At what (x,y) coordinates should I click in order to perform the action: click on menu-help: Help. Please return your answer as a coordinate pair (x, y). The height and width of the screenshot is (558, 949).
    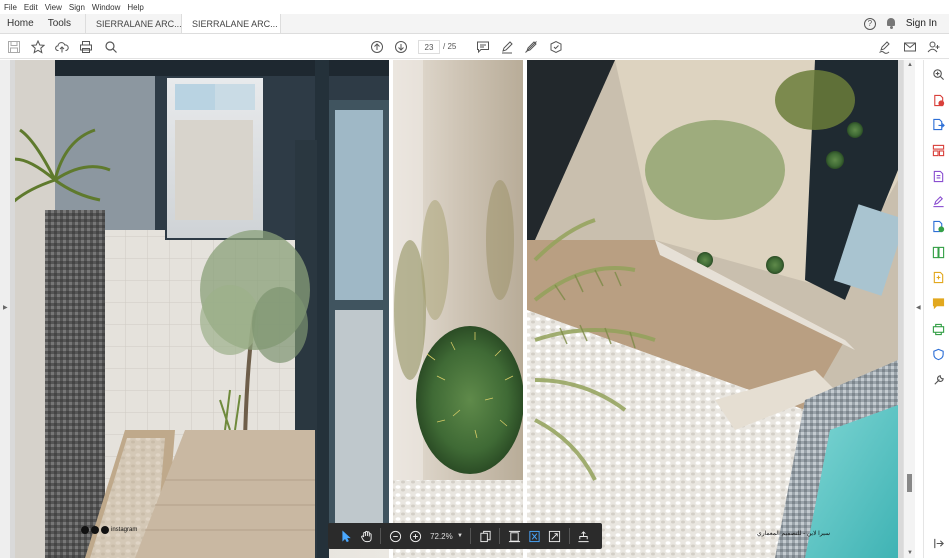
    Looking at the image, I should click on (135, 7).